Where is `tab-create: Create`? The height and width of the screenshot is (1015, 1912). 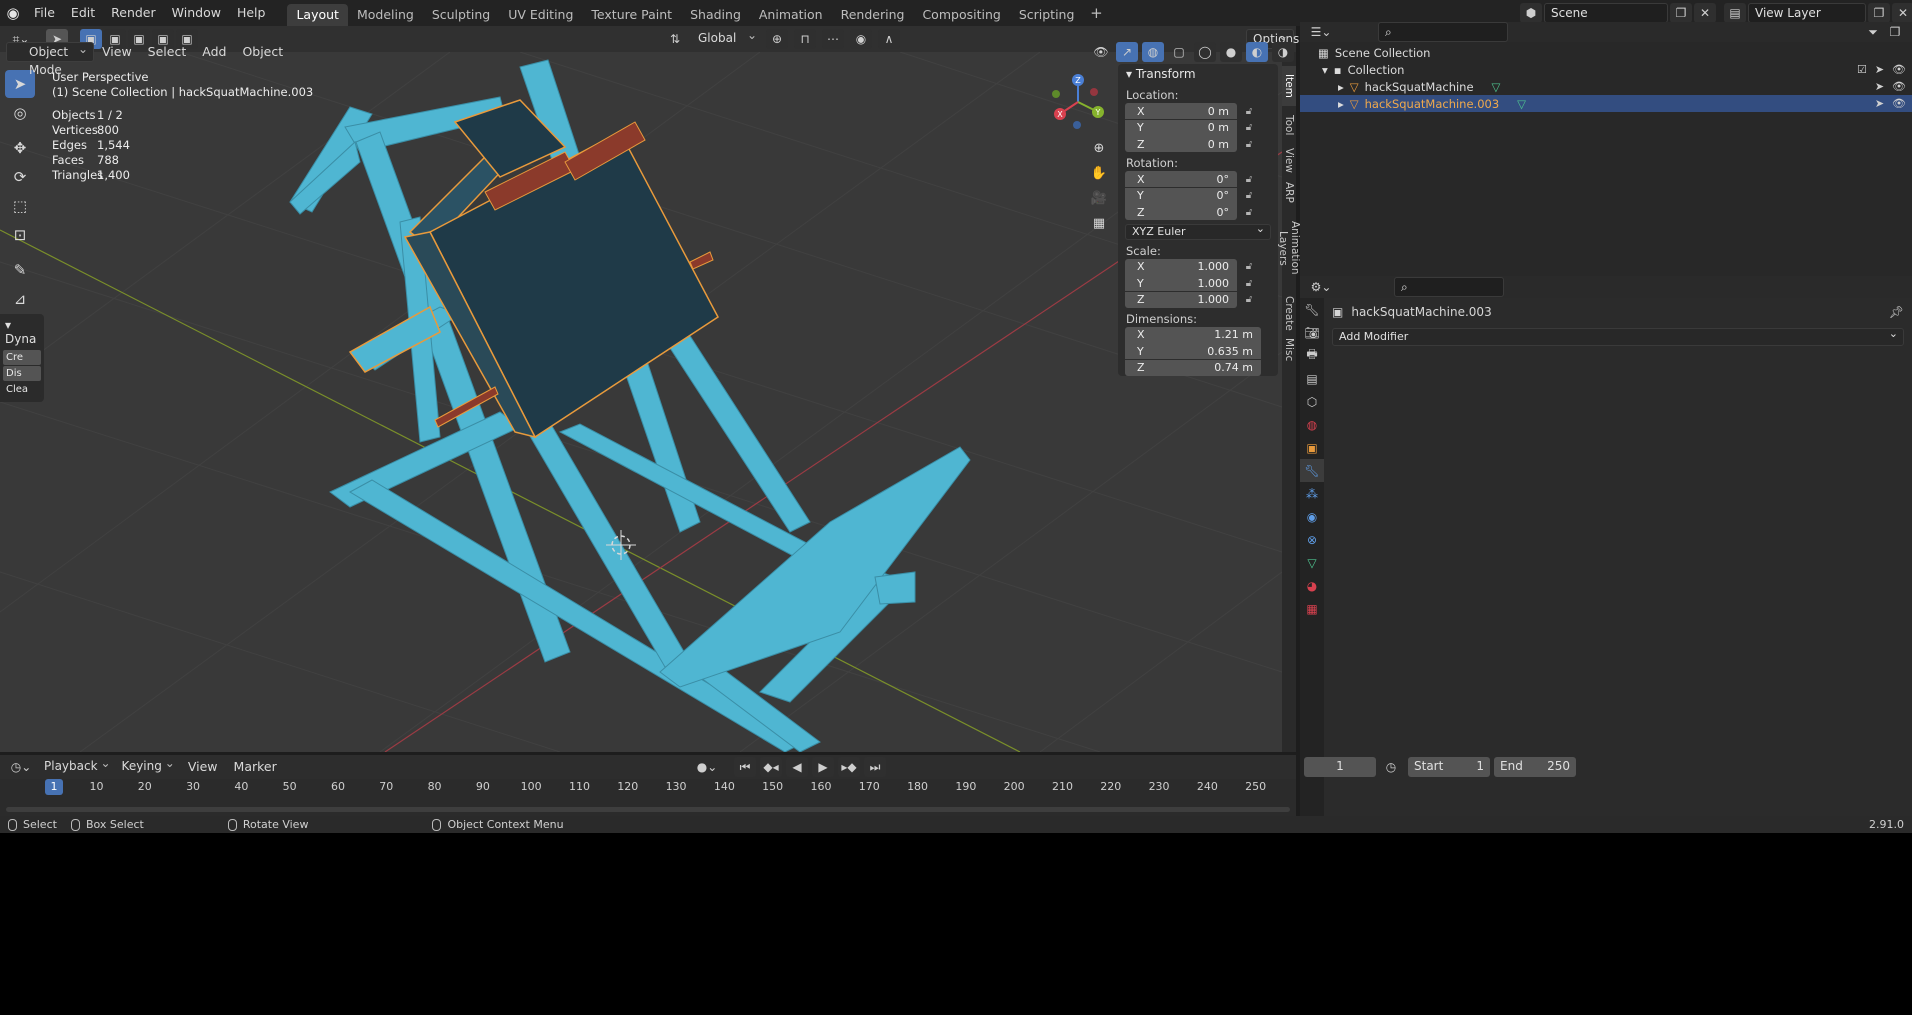
tab-create: Create is located at coordinates (1289, 313).